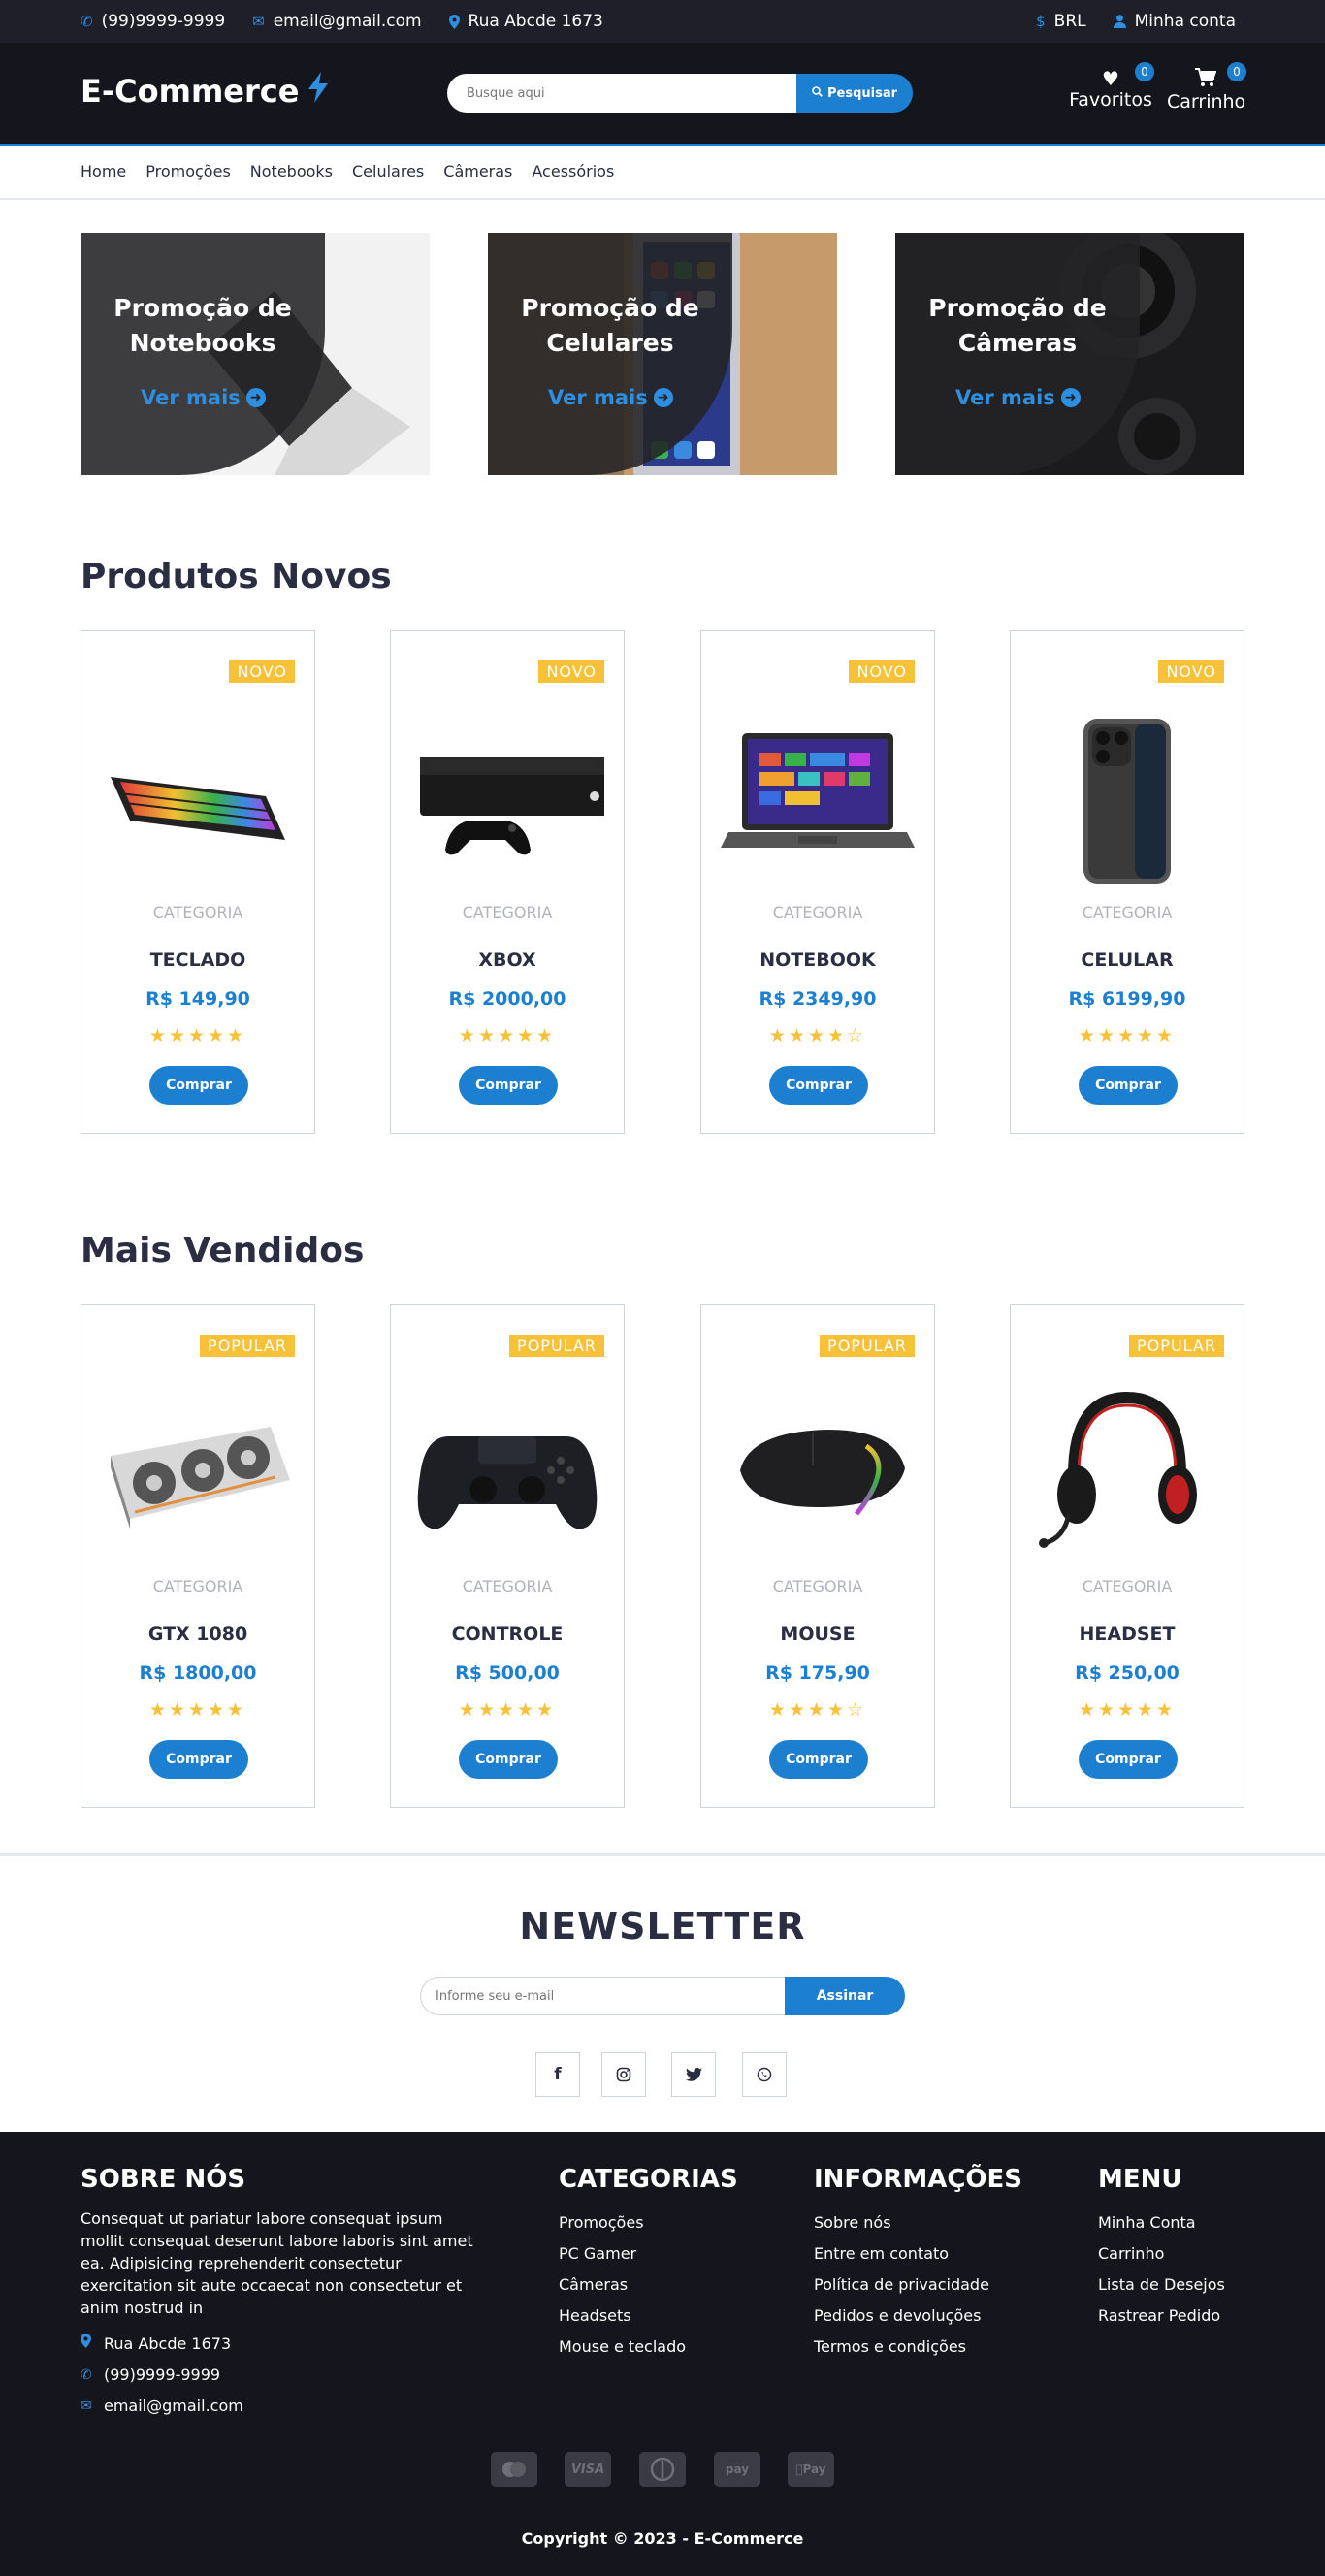  Describe the element at coordinates (285, 2375) in the screenshot. I see `footer-phone: ✆ (99)9999-9999` at that location.